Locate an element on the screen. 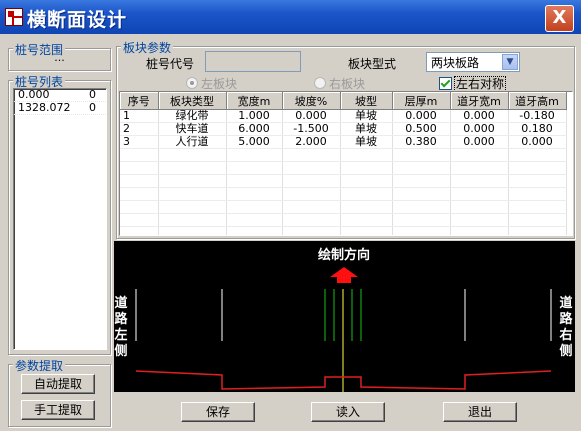 The width and height of the screenshot is (581, 431). stake-list: 0.000 0 1328.072 0 is located at coordinates (60, 219).